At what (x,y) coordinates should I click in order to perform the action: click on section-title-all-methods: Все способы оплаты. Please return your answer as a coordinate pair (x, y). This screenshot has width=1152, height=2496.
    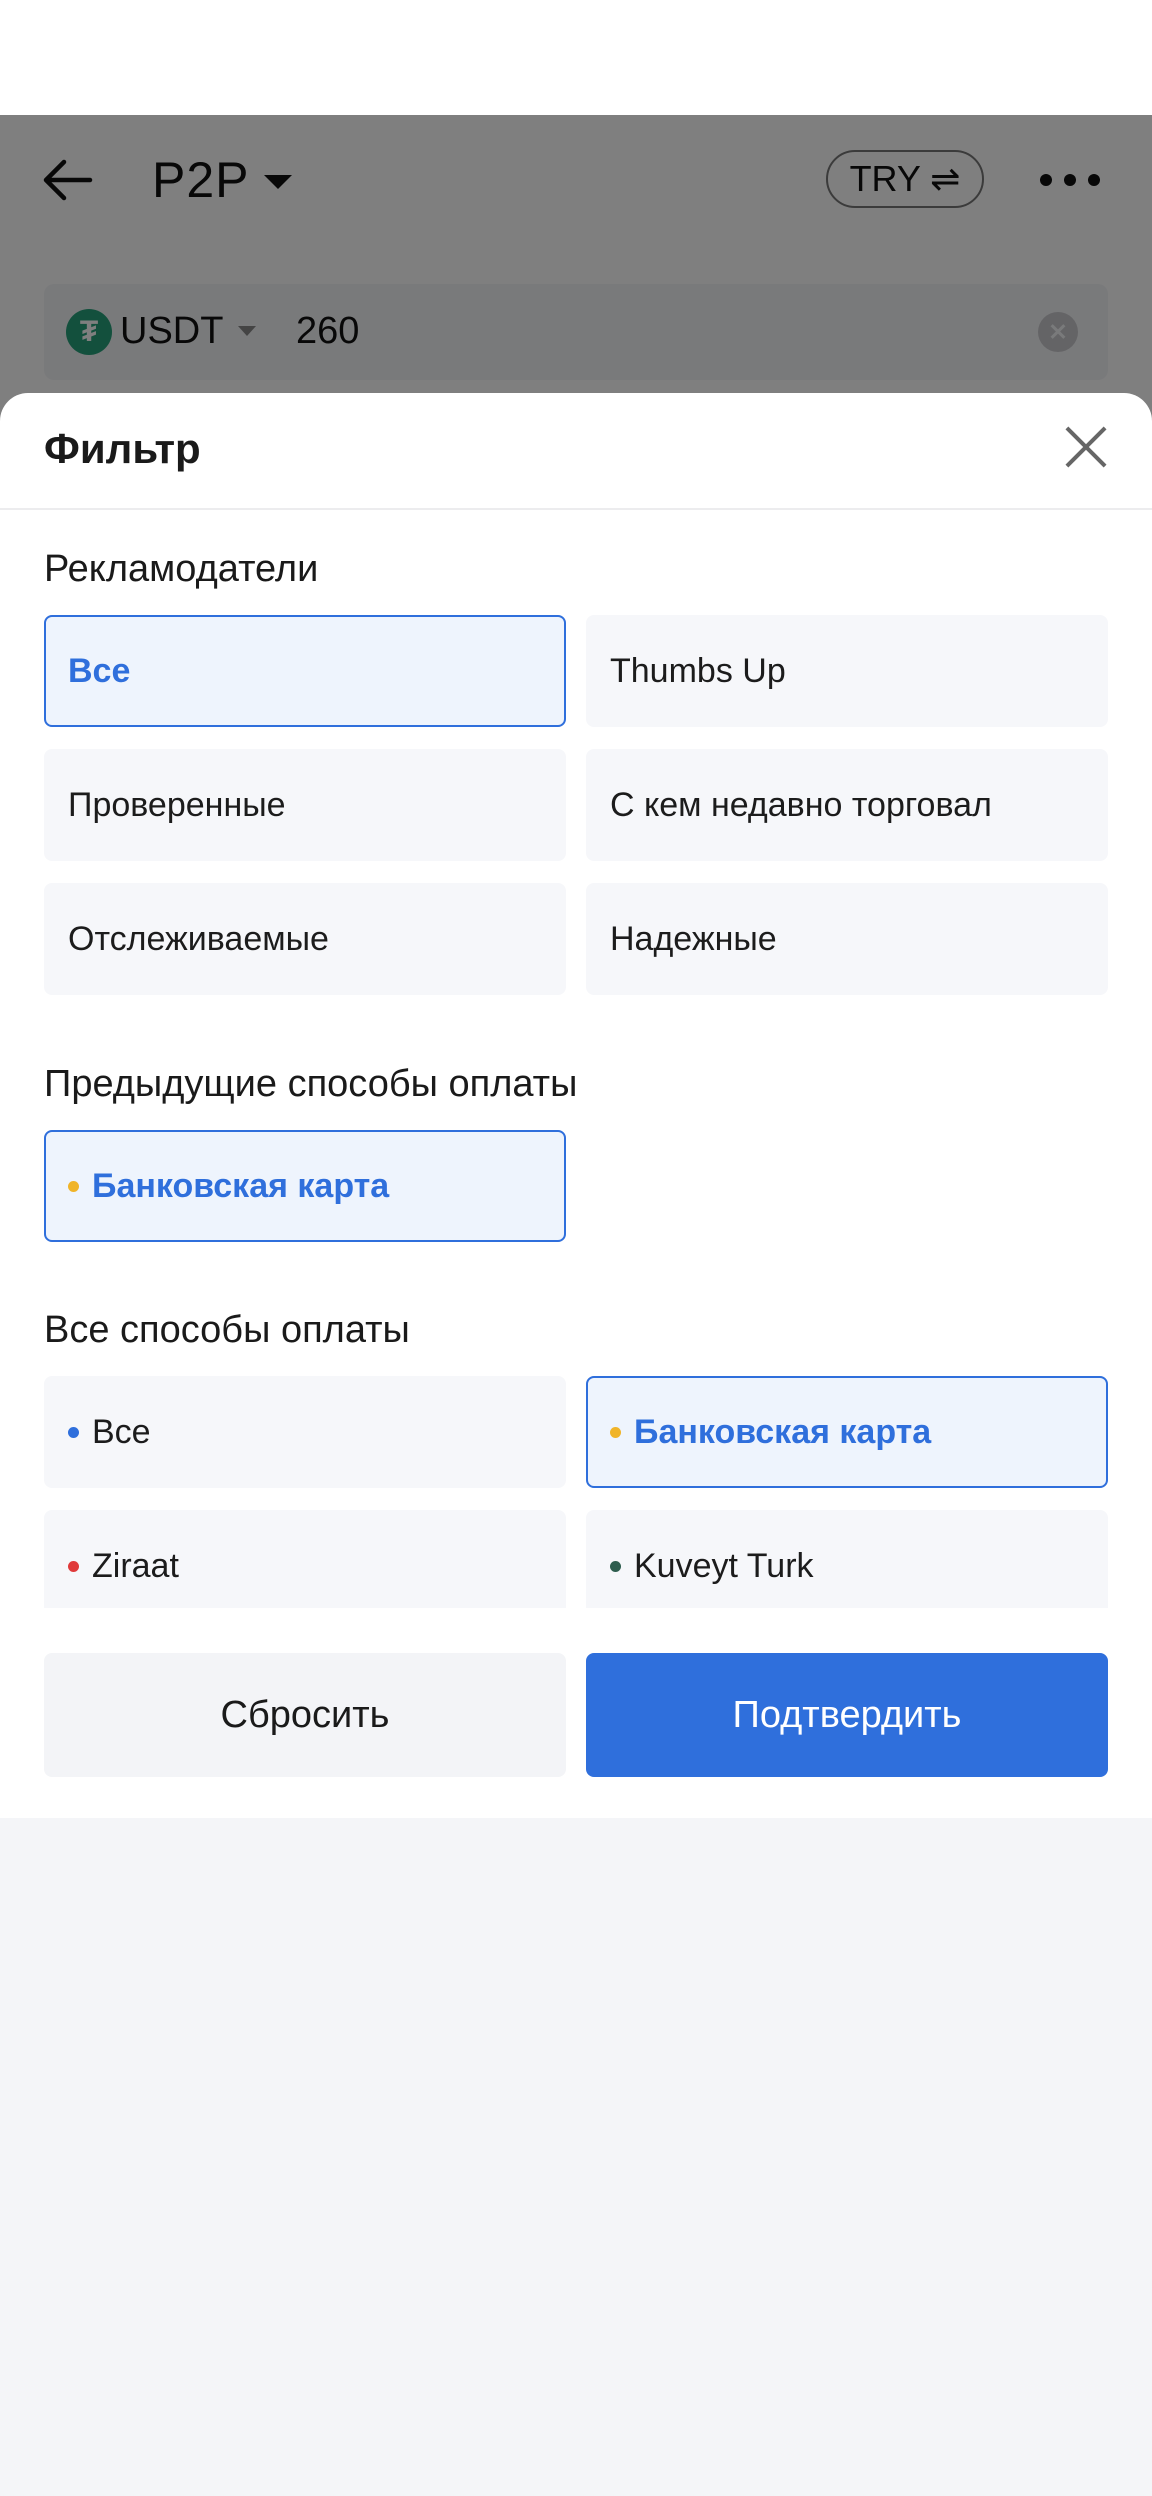
    Looking at the image, I should click on (227, 1330).